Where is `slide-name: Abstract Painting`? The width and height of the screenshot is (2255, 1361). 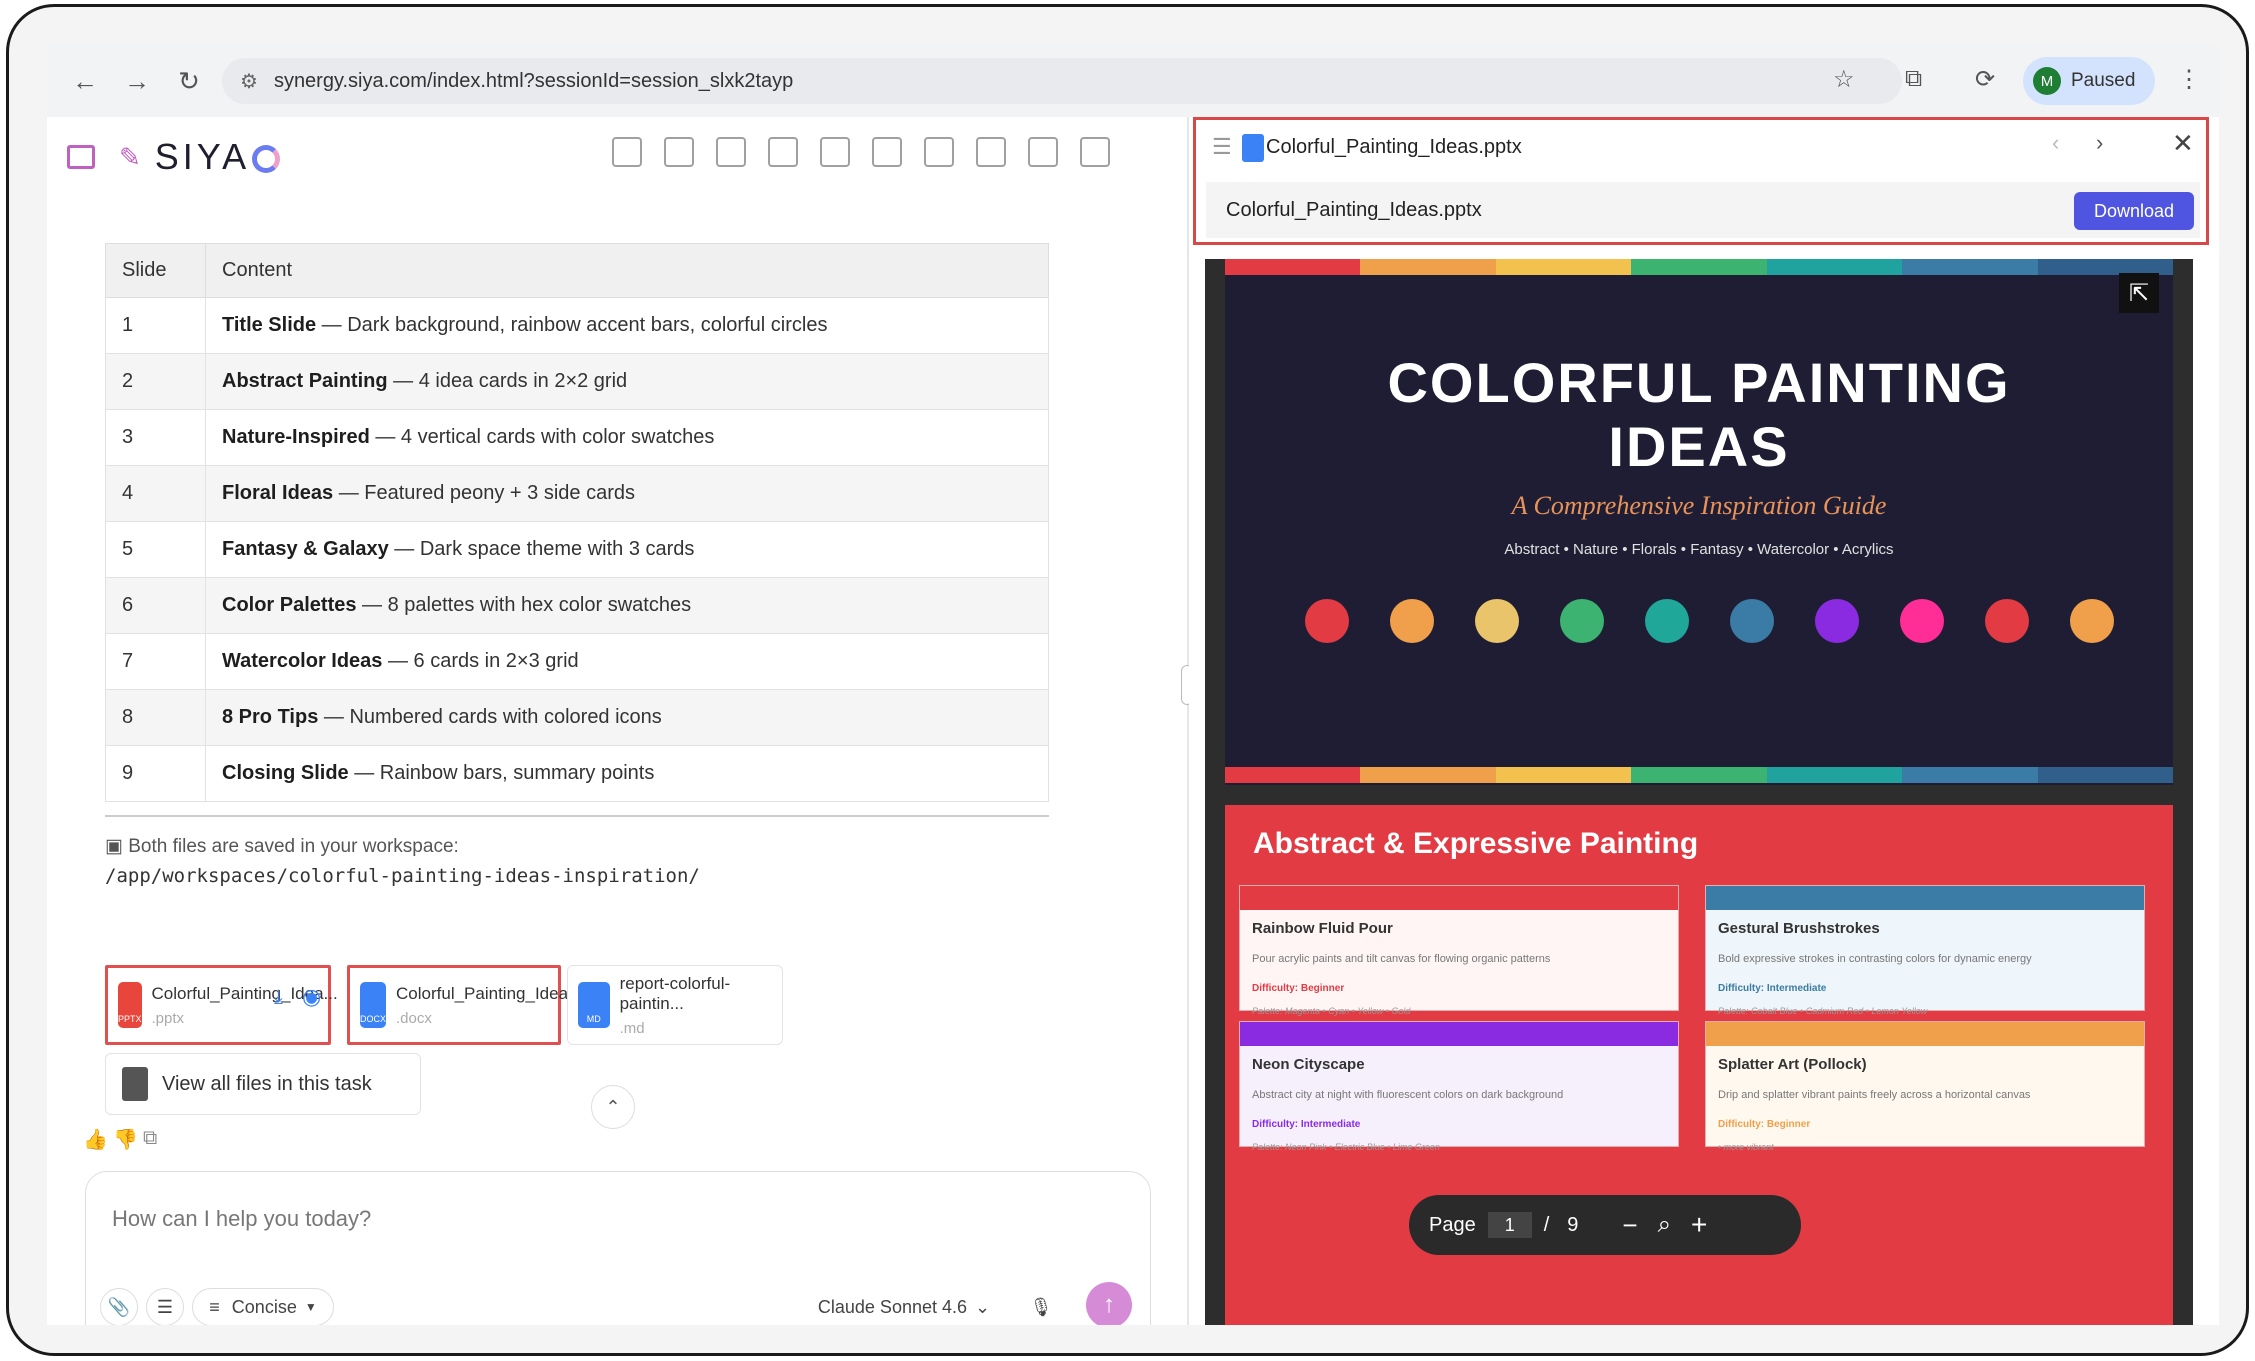
slide-name: Abstract Painting is located at coordinates (305, 381).